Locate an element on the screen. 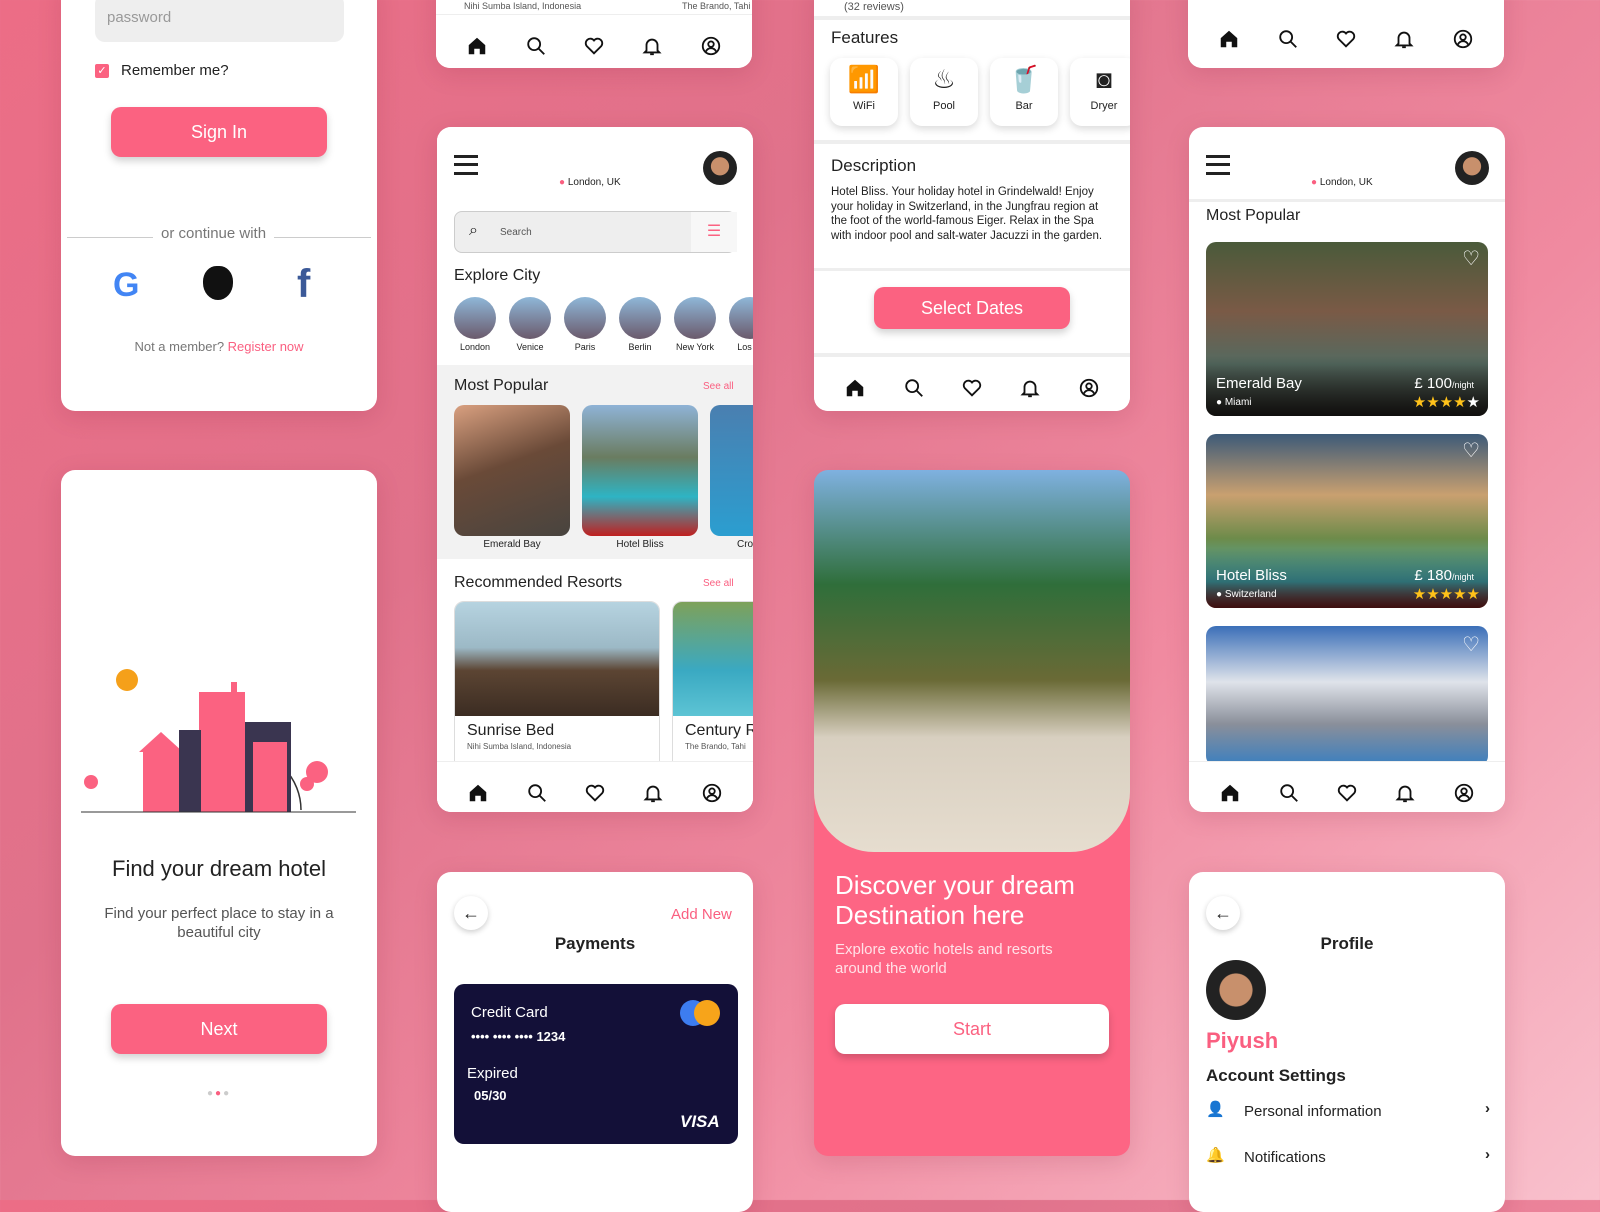 The width and height of the screenshot is (1600, 1212). settings-item-notifications: 🔔 Notifications › is located at coordinates (1348, 1158).